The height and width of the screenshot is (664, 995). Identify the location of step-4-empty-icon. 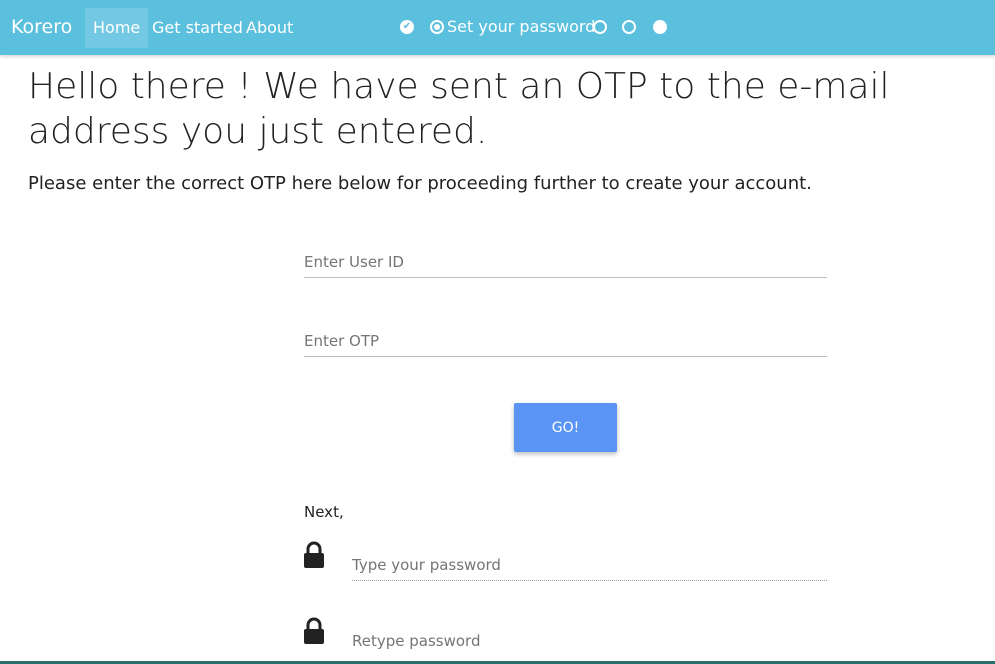
(629, 27).